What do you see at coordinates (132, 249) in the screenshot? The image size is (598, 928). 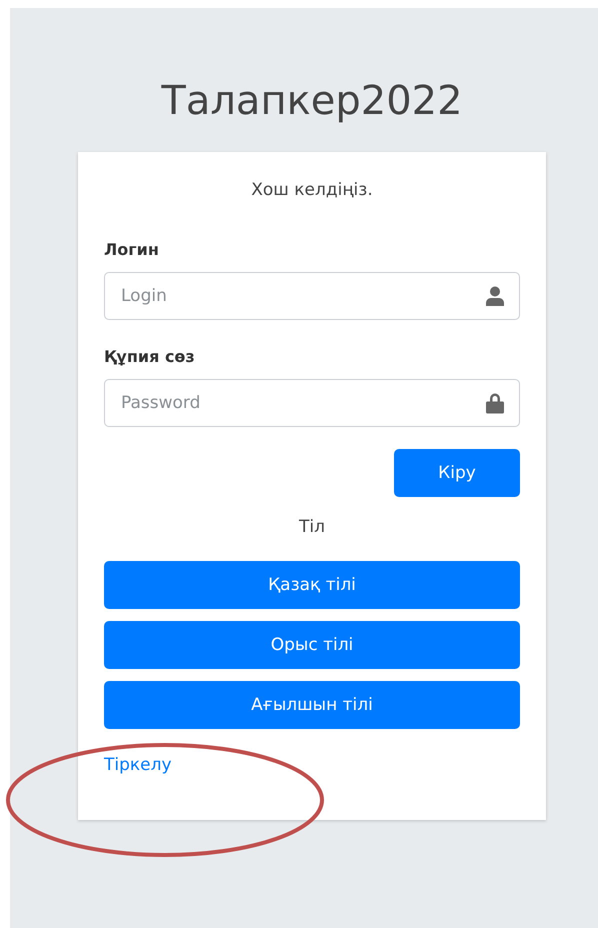 I see `field-label: Логин` at bounding box center [132, 249].